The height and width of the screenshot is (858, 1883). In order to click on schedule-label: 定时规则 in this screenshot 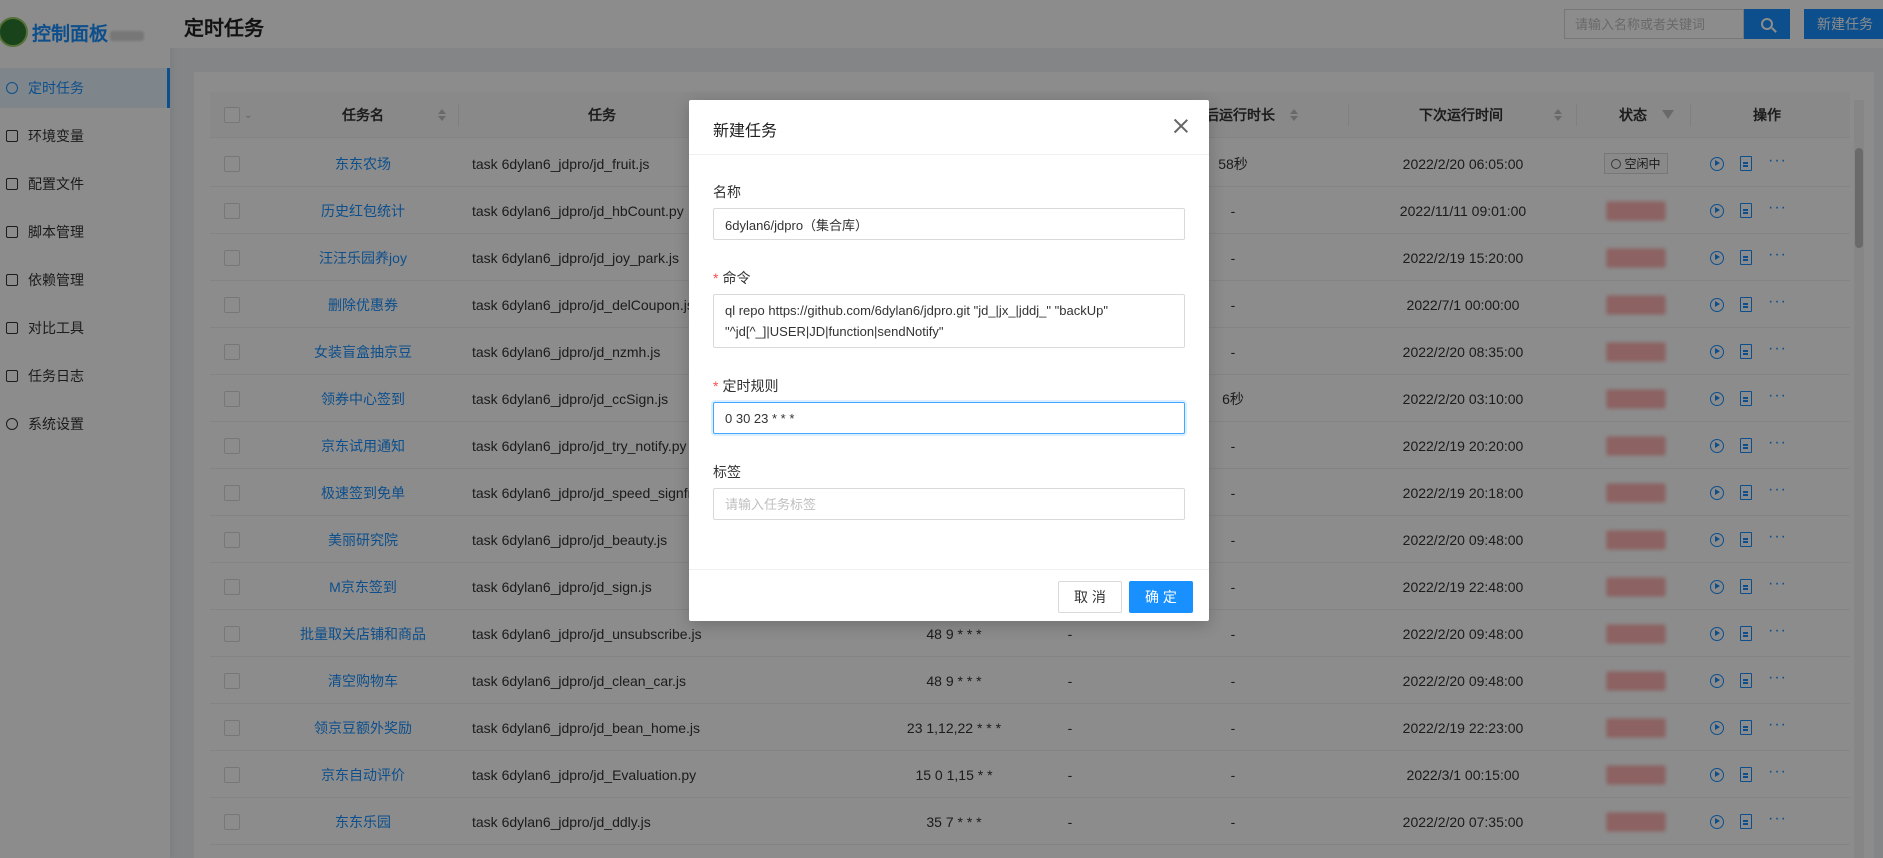, I will do `click(750, 386)`.